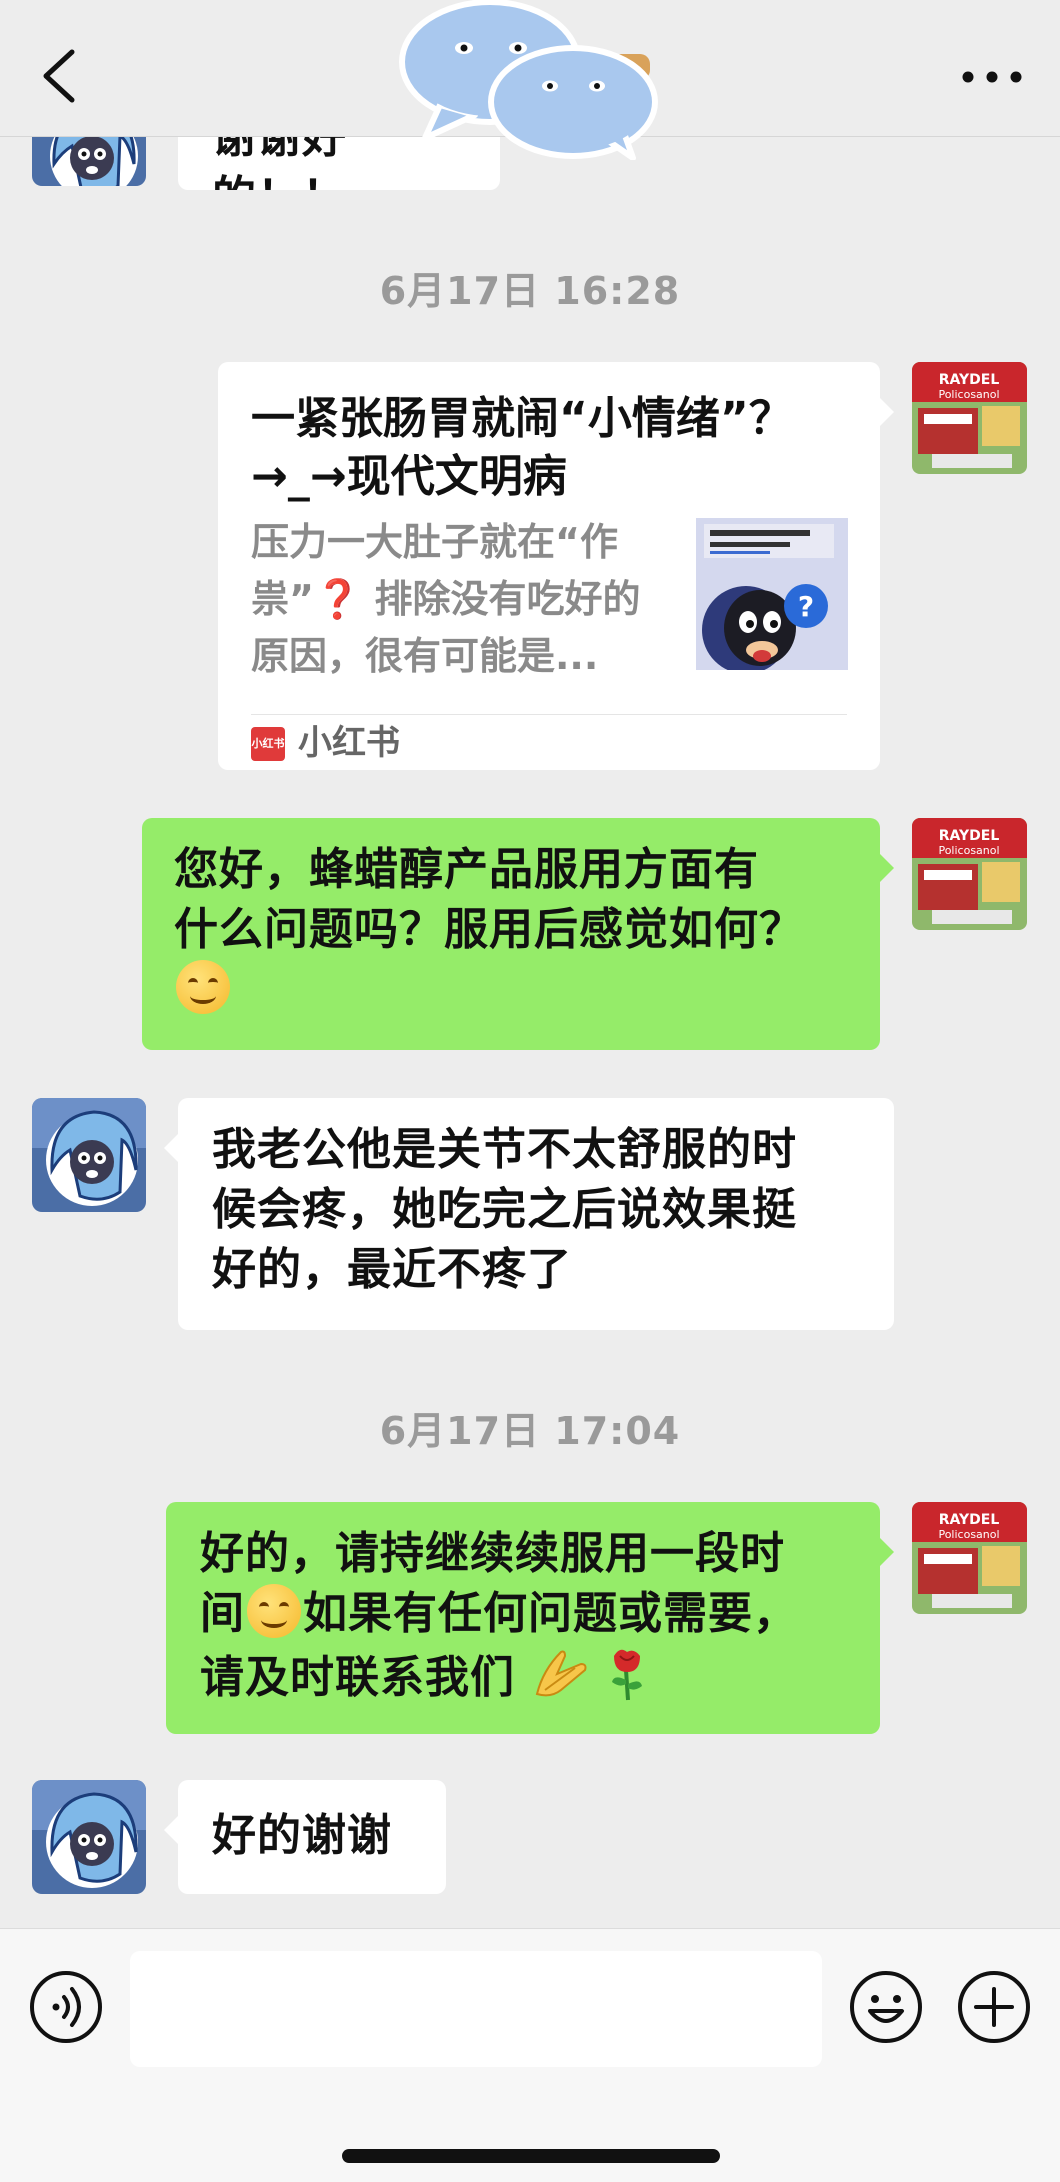 The width and height of the screenshot is (1060, 2182). I want to click on link-card-source: 小红书, so click(349, 743).